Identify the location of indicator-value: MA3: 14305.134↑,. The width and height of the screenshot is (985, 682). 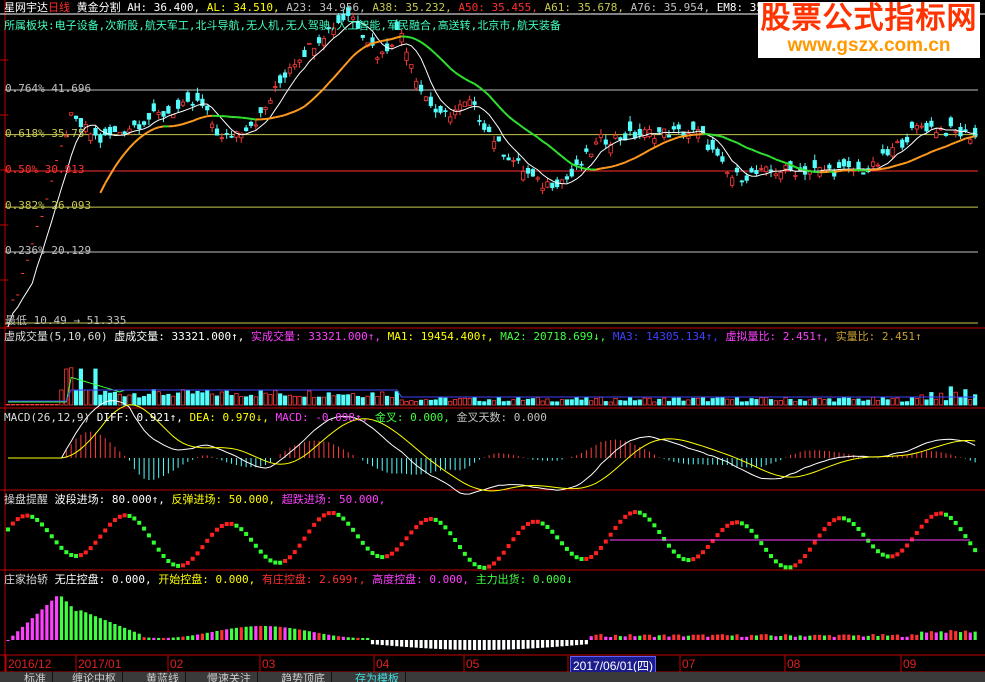
(669, 336).